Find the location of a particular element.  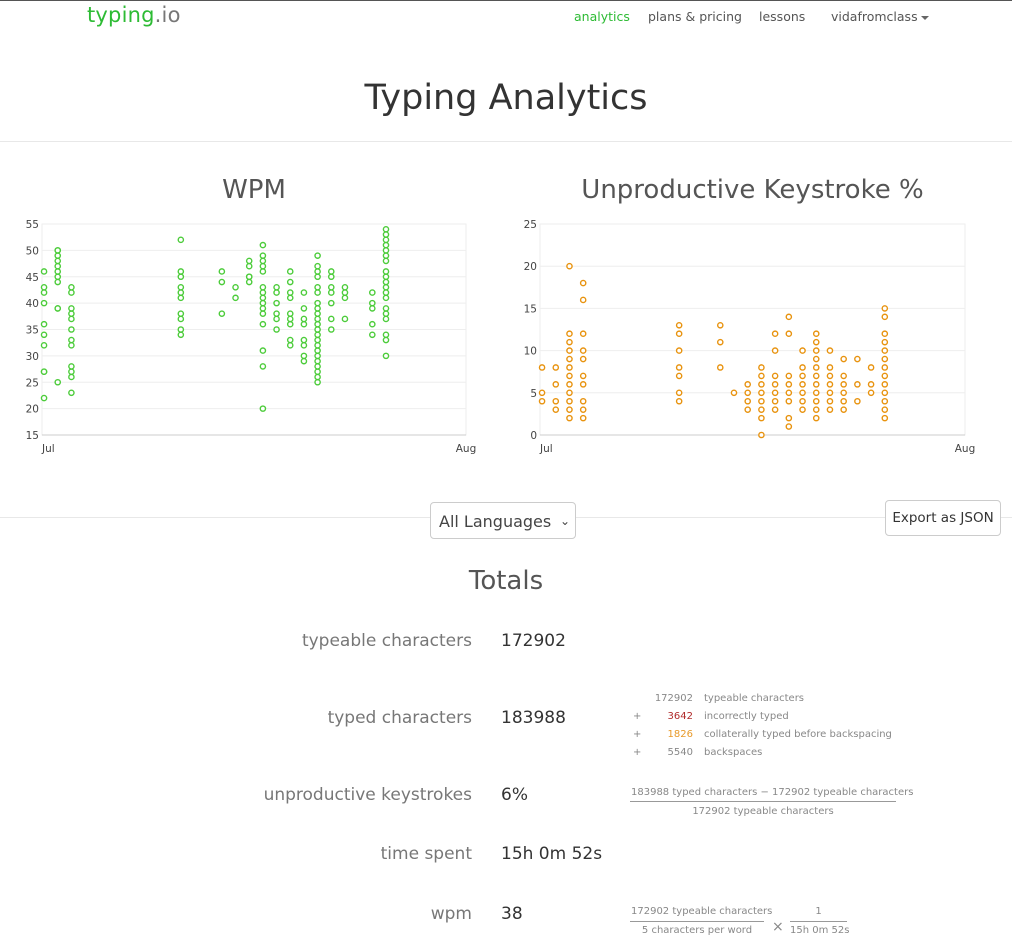

y-tick-label: 15 is located at coordinates (530, 309).